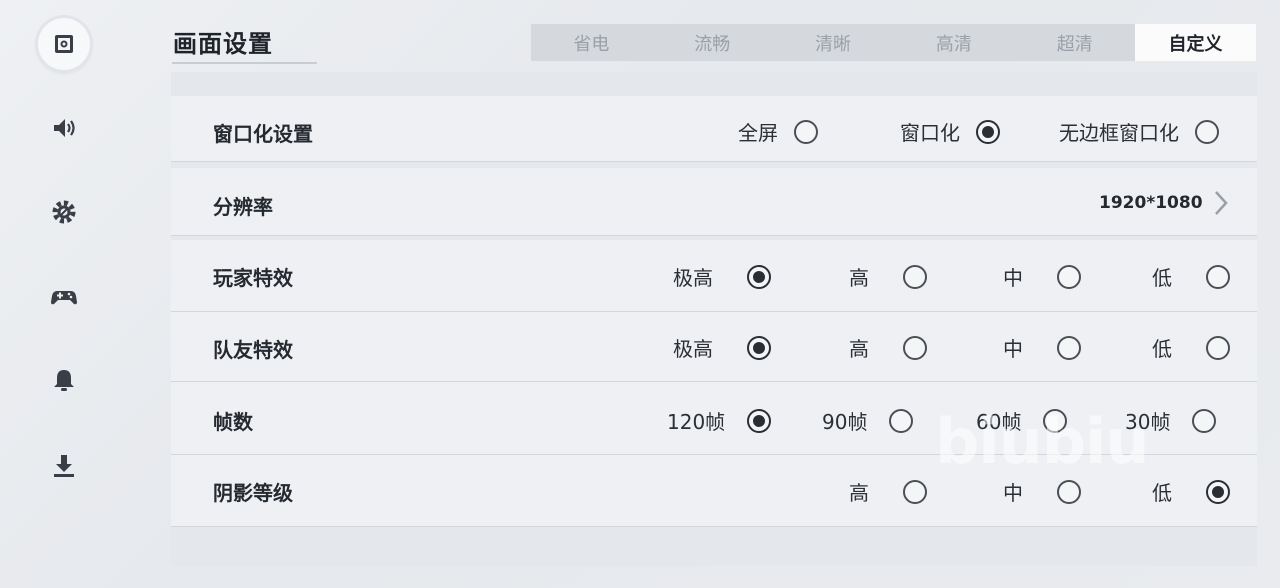 Image resolution: width=1280 pixels, height=588 pixels. I want to click on teammate-effects-option-medium: 中, so click(1042, 347).